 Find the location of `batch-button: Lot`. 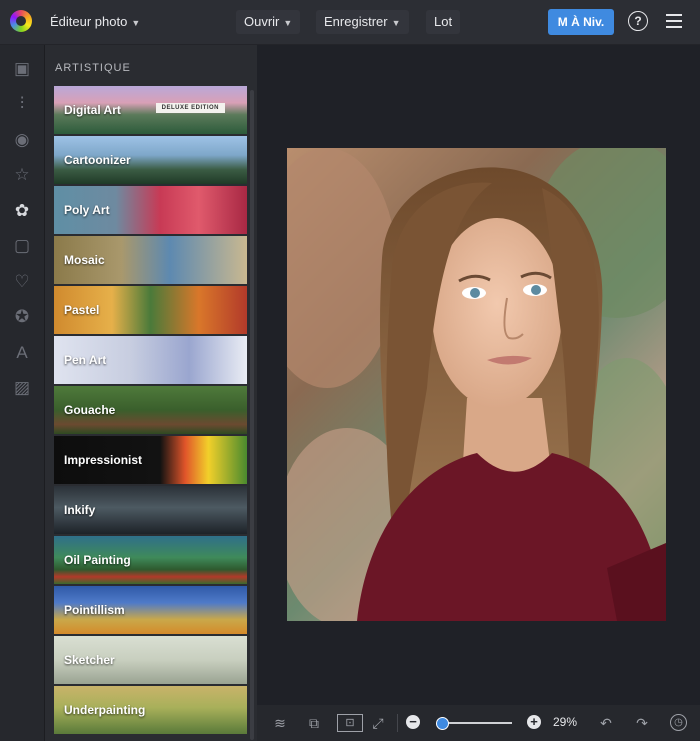

batch-button: Lot is located at coordinates (443, 22).